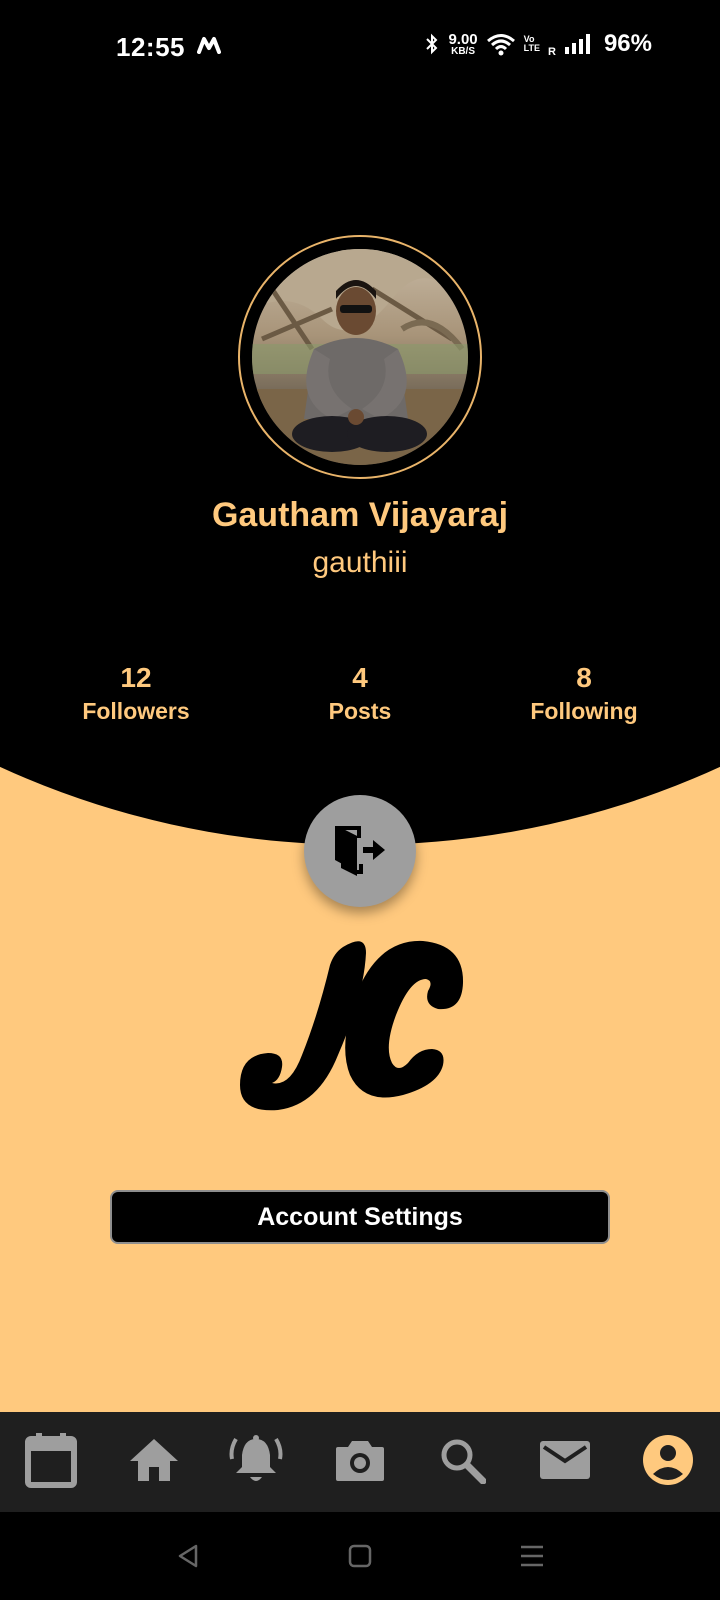 This screenshot has height=1600, width=720. I want to click on nav-search, so click(462, 1460).